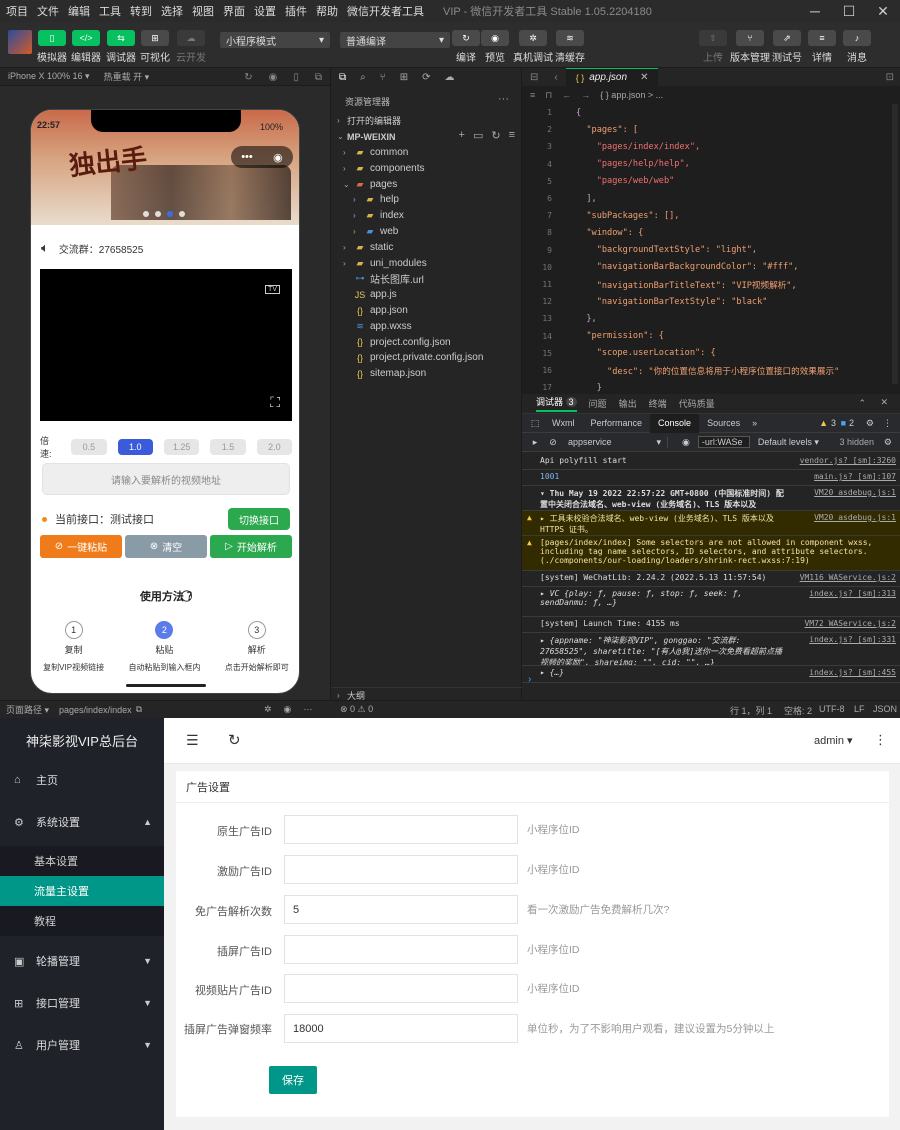  Describe the element at coordinates (751, 710) in the screenshot. I see `cursor-position: 行 1，列 1` at that location.